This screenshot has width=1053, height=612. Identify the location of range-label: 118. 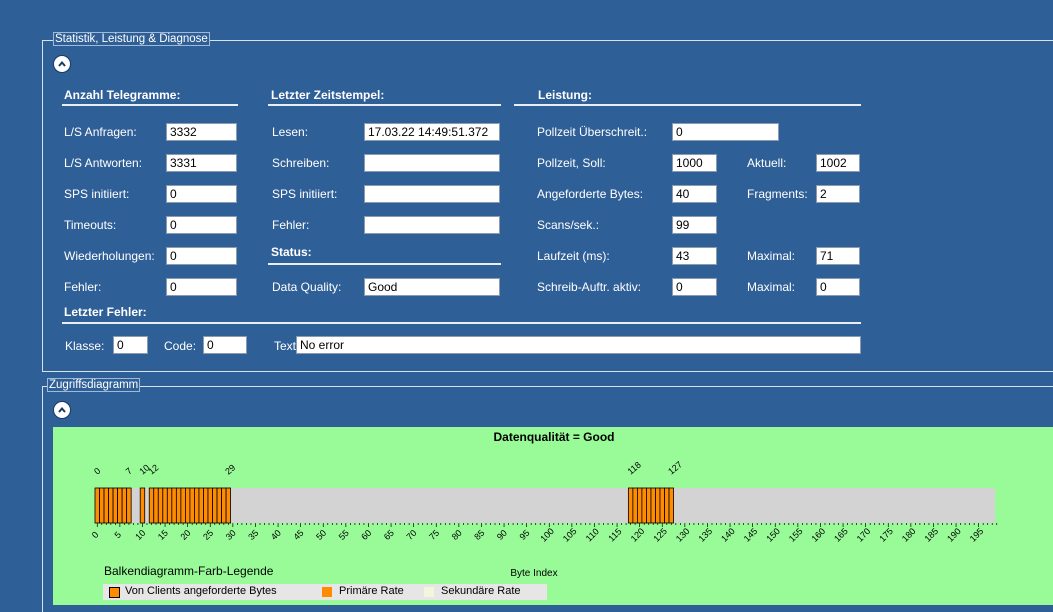
(633, 468).